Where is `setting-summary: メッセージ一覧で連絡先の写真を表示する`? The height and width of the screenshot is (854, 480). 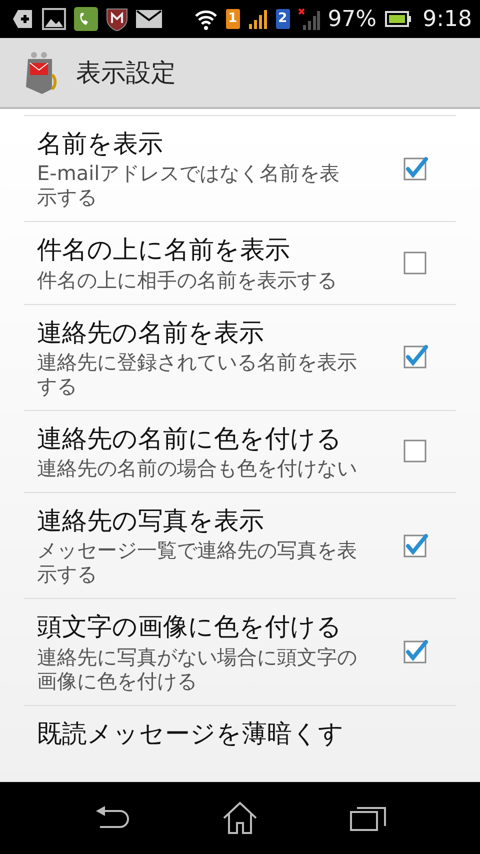
setting-summary: メッセージ一覧で連絡先の写真を表示する is located at coordinates (197, 562).